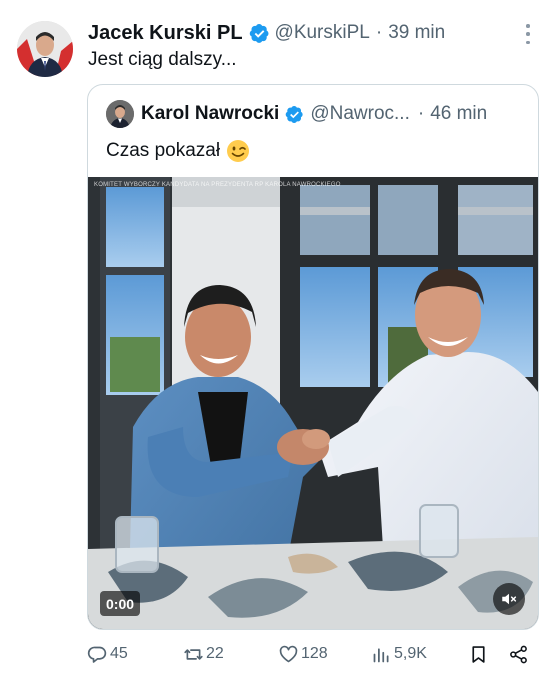  Describe the element at coordinates (410, 653) in the screenshot. I see `views-count: 5,9K` at that location.